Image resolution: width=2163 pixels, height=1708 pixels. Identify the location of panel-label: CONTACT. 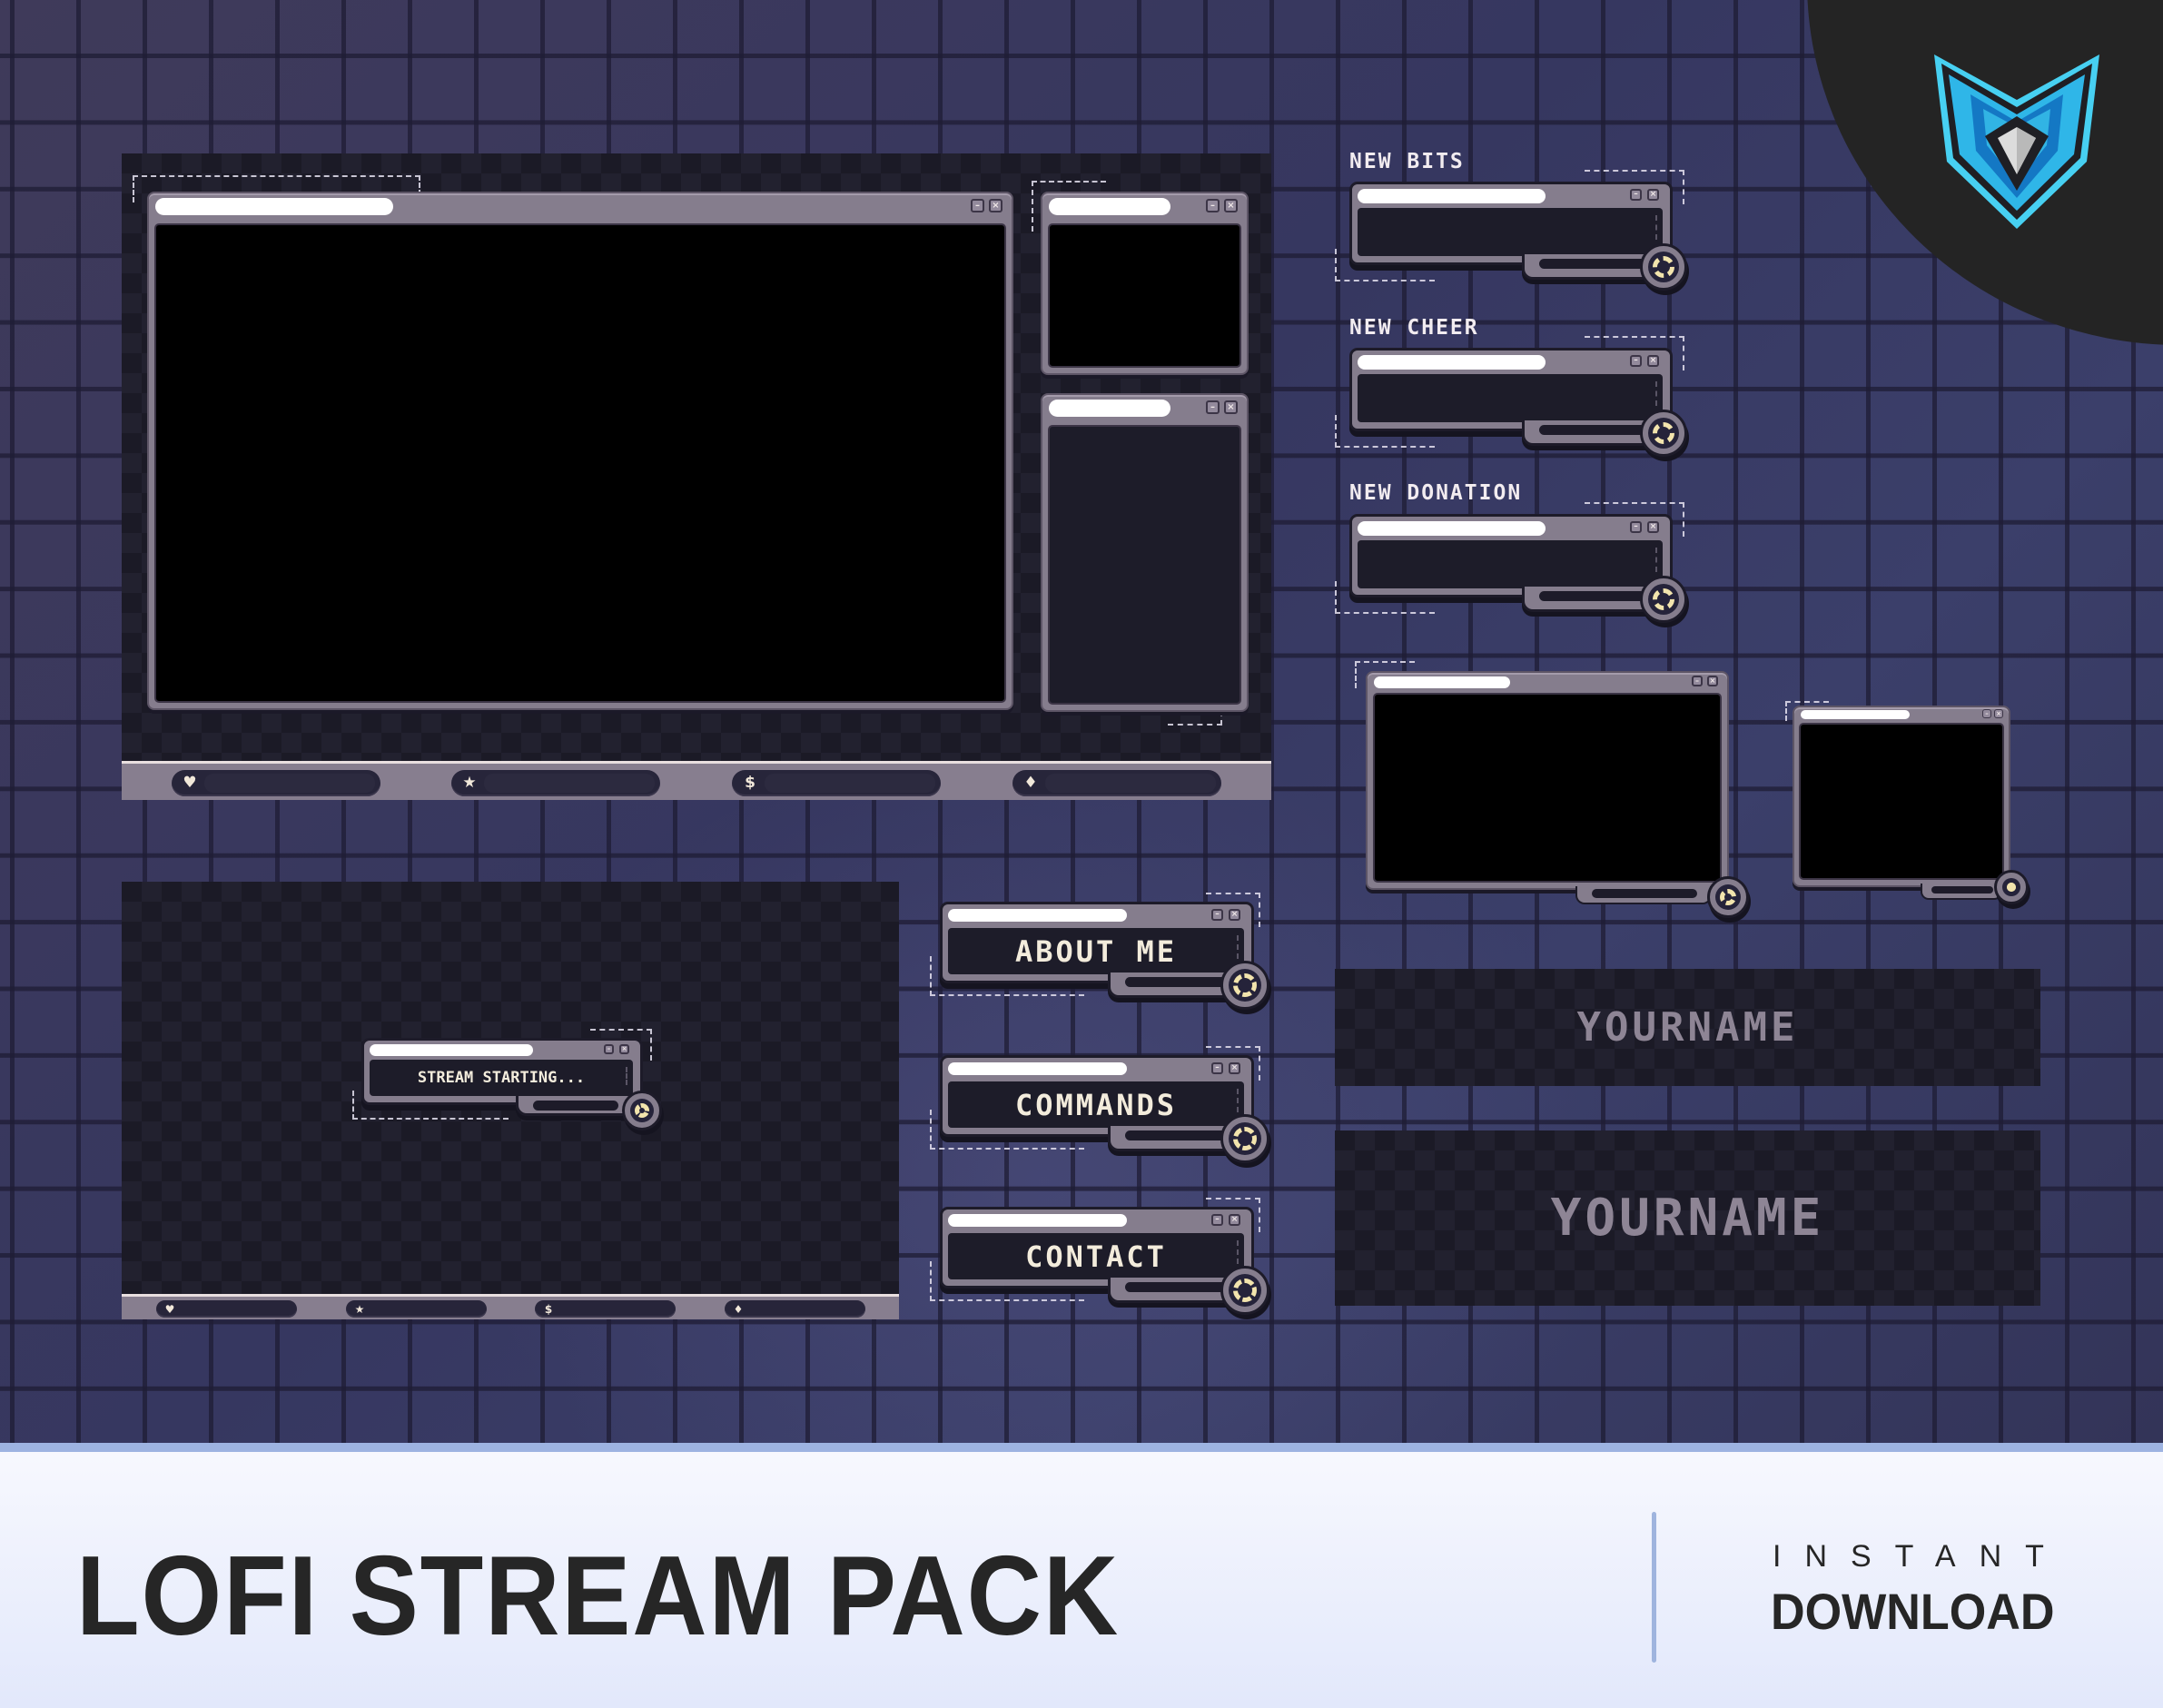
(1096, 1256).